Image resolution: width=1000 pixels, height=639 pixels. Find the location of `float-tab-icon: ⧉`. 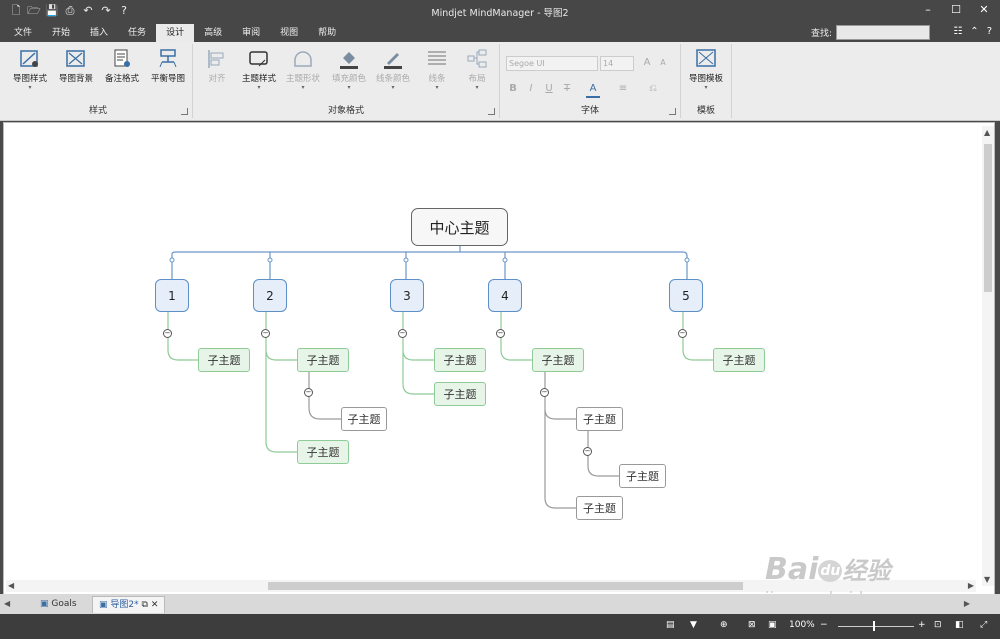

float-tab-icon: ⧉ is located at coordinates (145, 605).